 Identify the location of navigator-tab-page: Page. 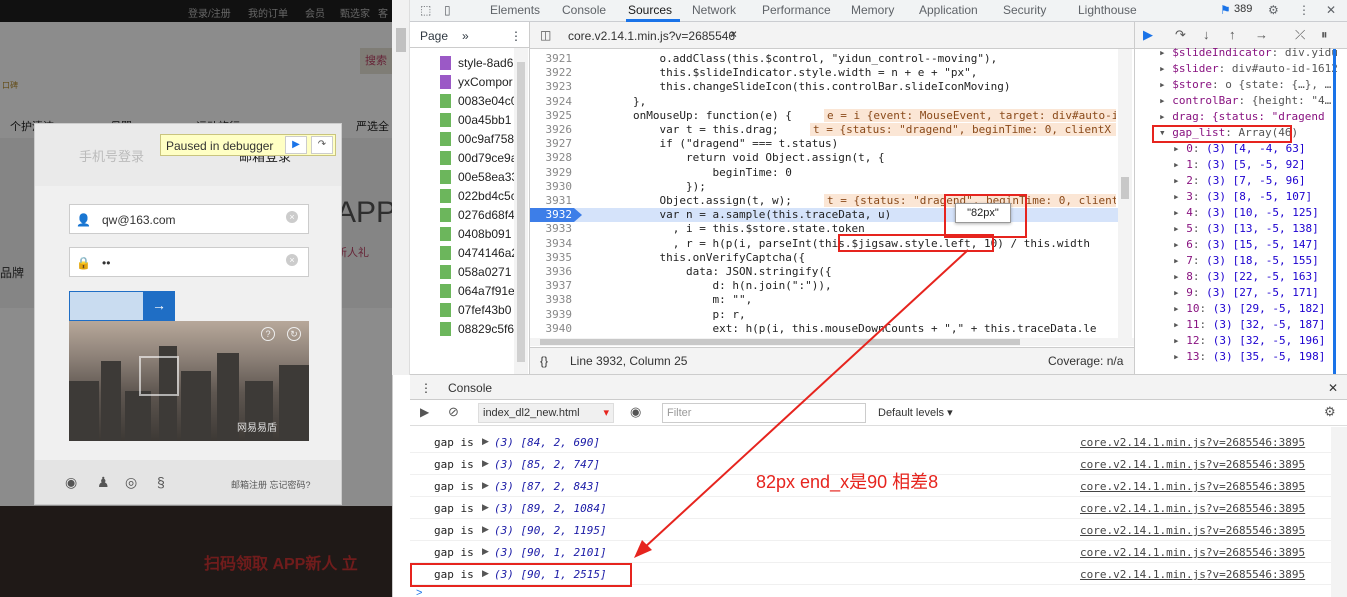
(434, 36).